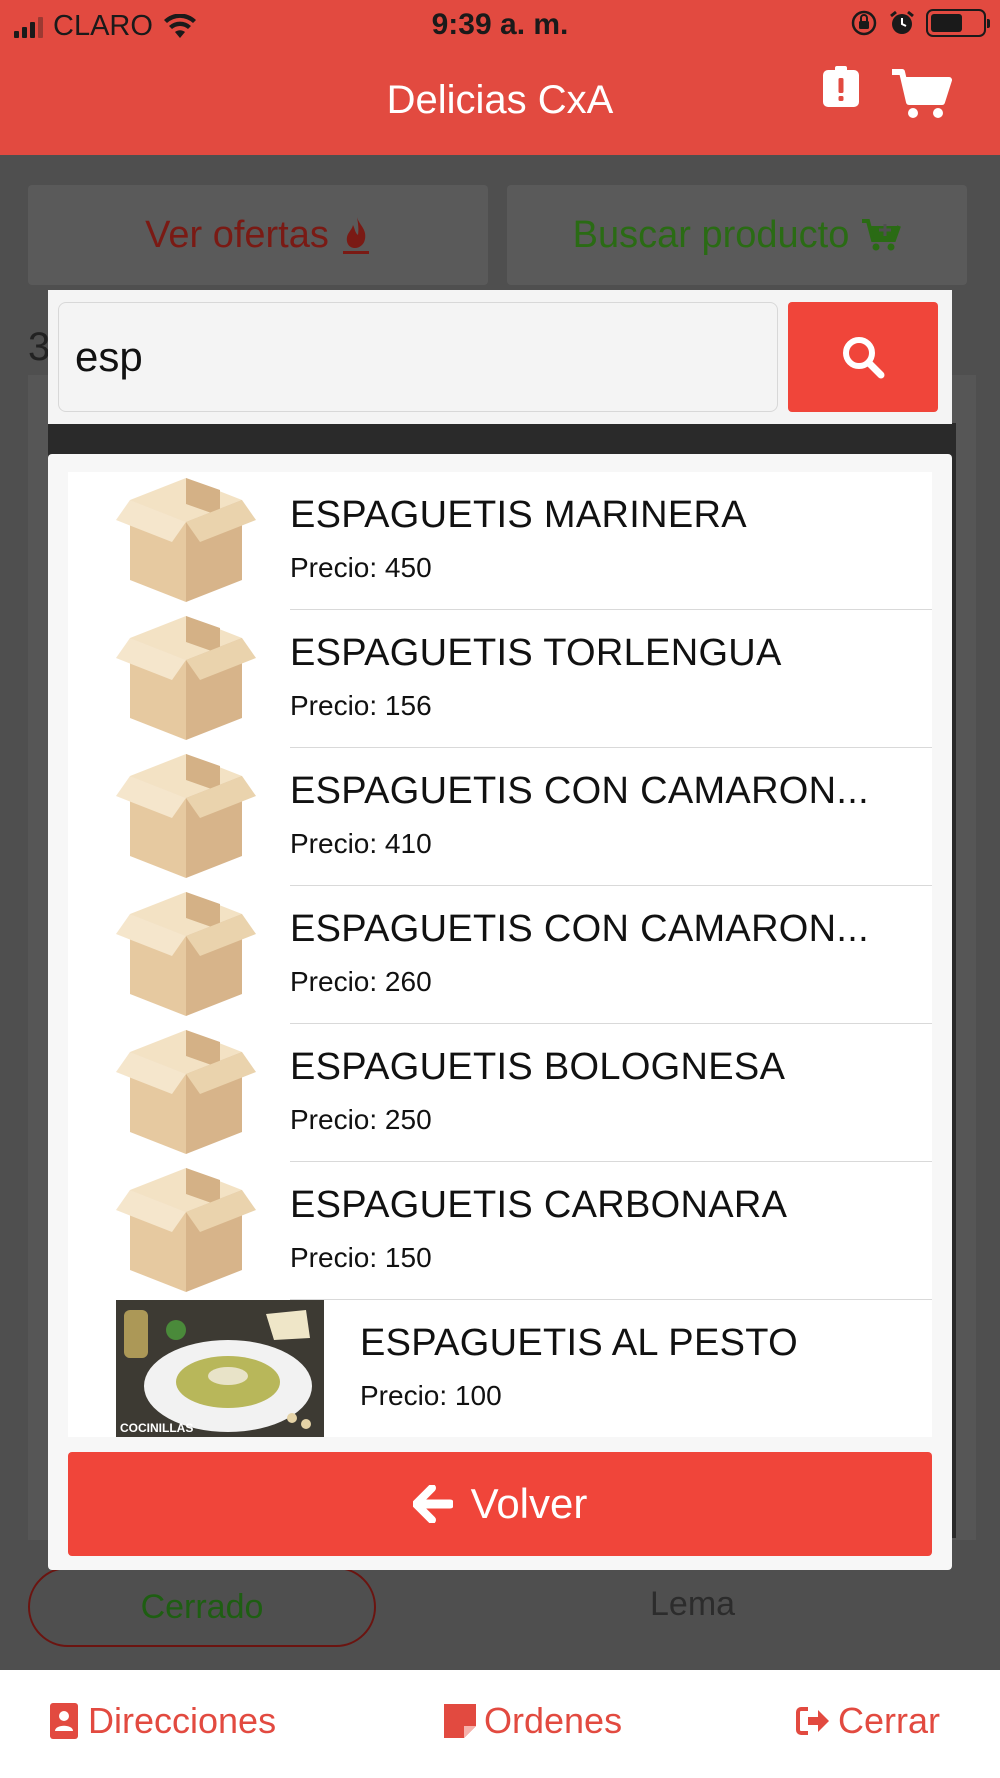 The image size is (1000, 1778). What do you see at coordinates (500, 541) in the screenshot?
I see `list-item: ESPAGUETIS MARINERA Precio: 450` at bounding box center [500, 541].